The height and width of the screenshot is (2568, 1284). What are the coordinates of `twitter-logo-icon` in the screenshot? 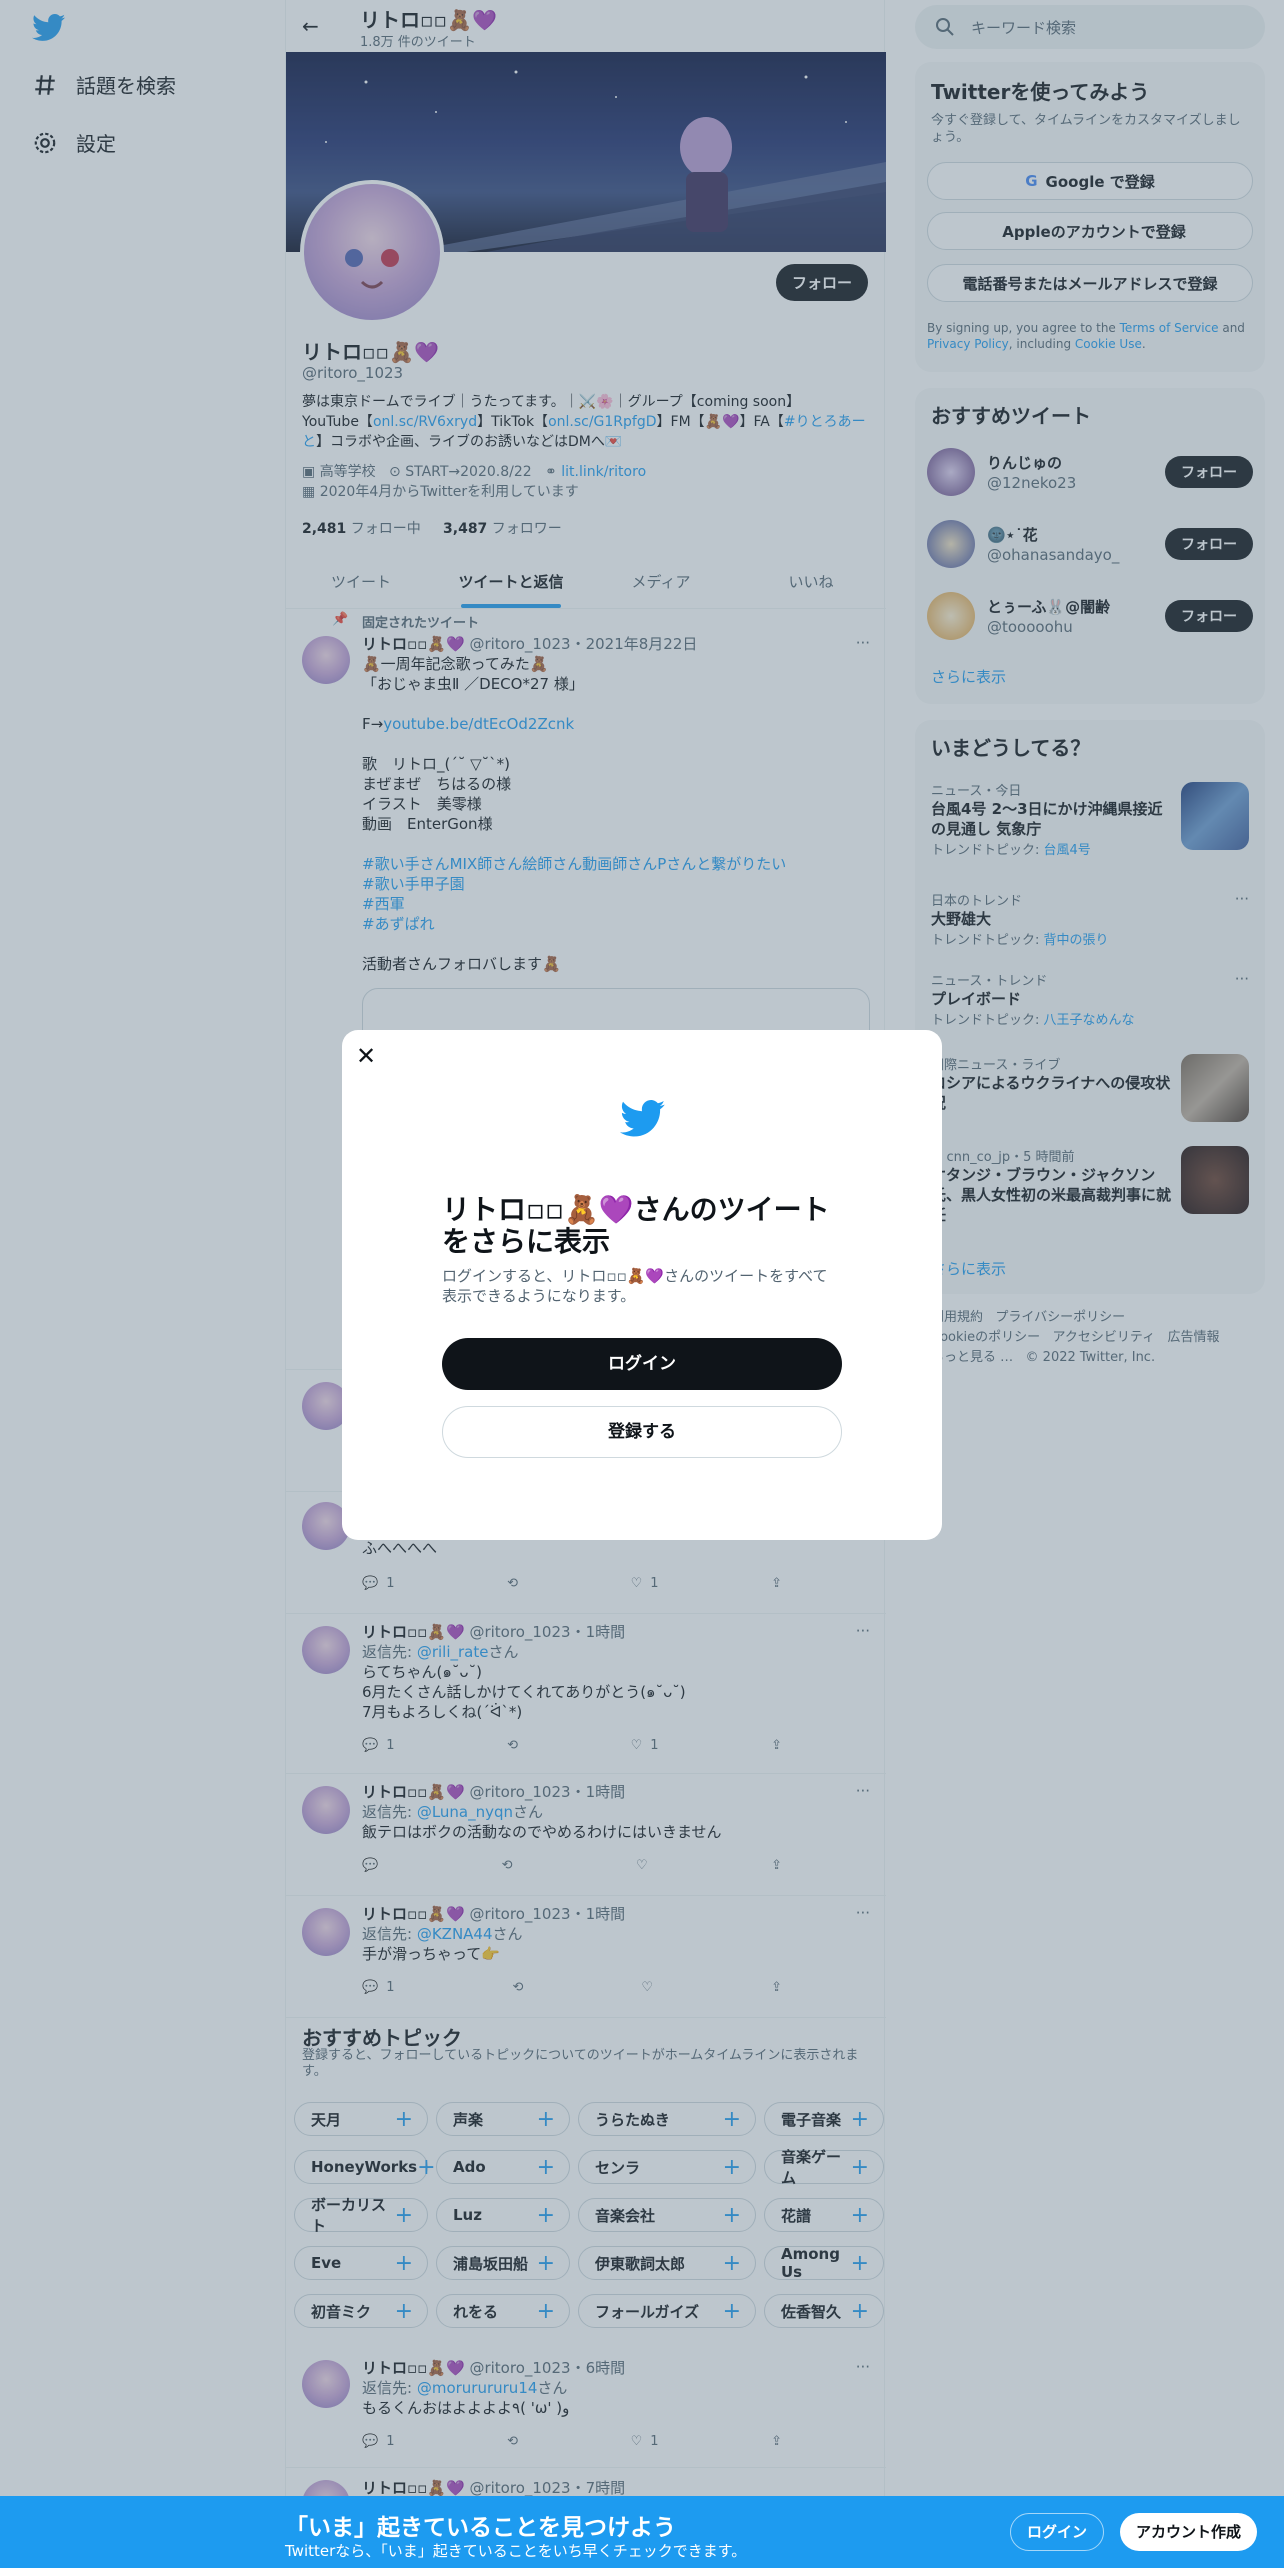 It's located at (643, 1118).